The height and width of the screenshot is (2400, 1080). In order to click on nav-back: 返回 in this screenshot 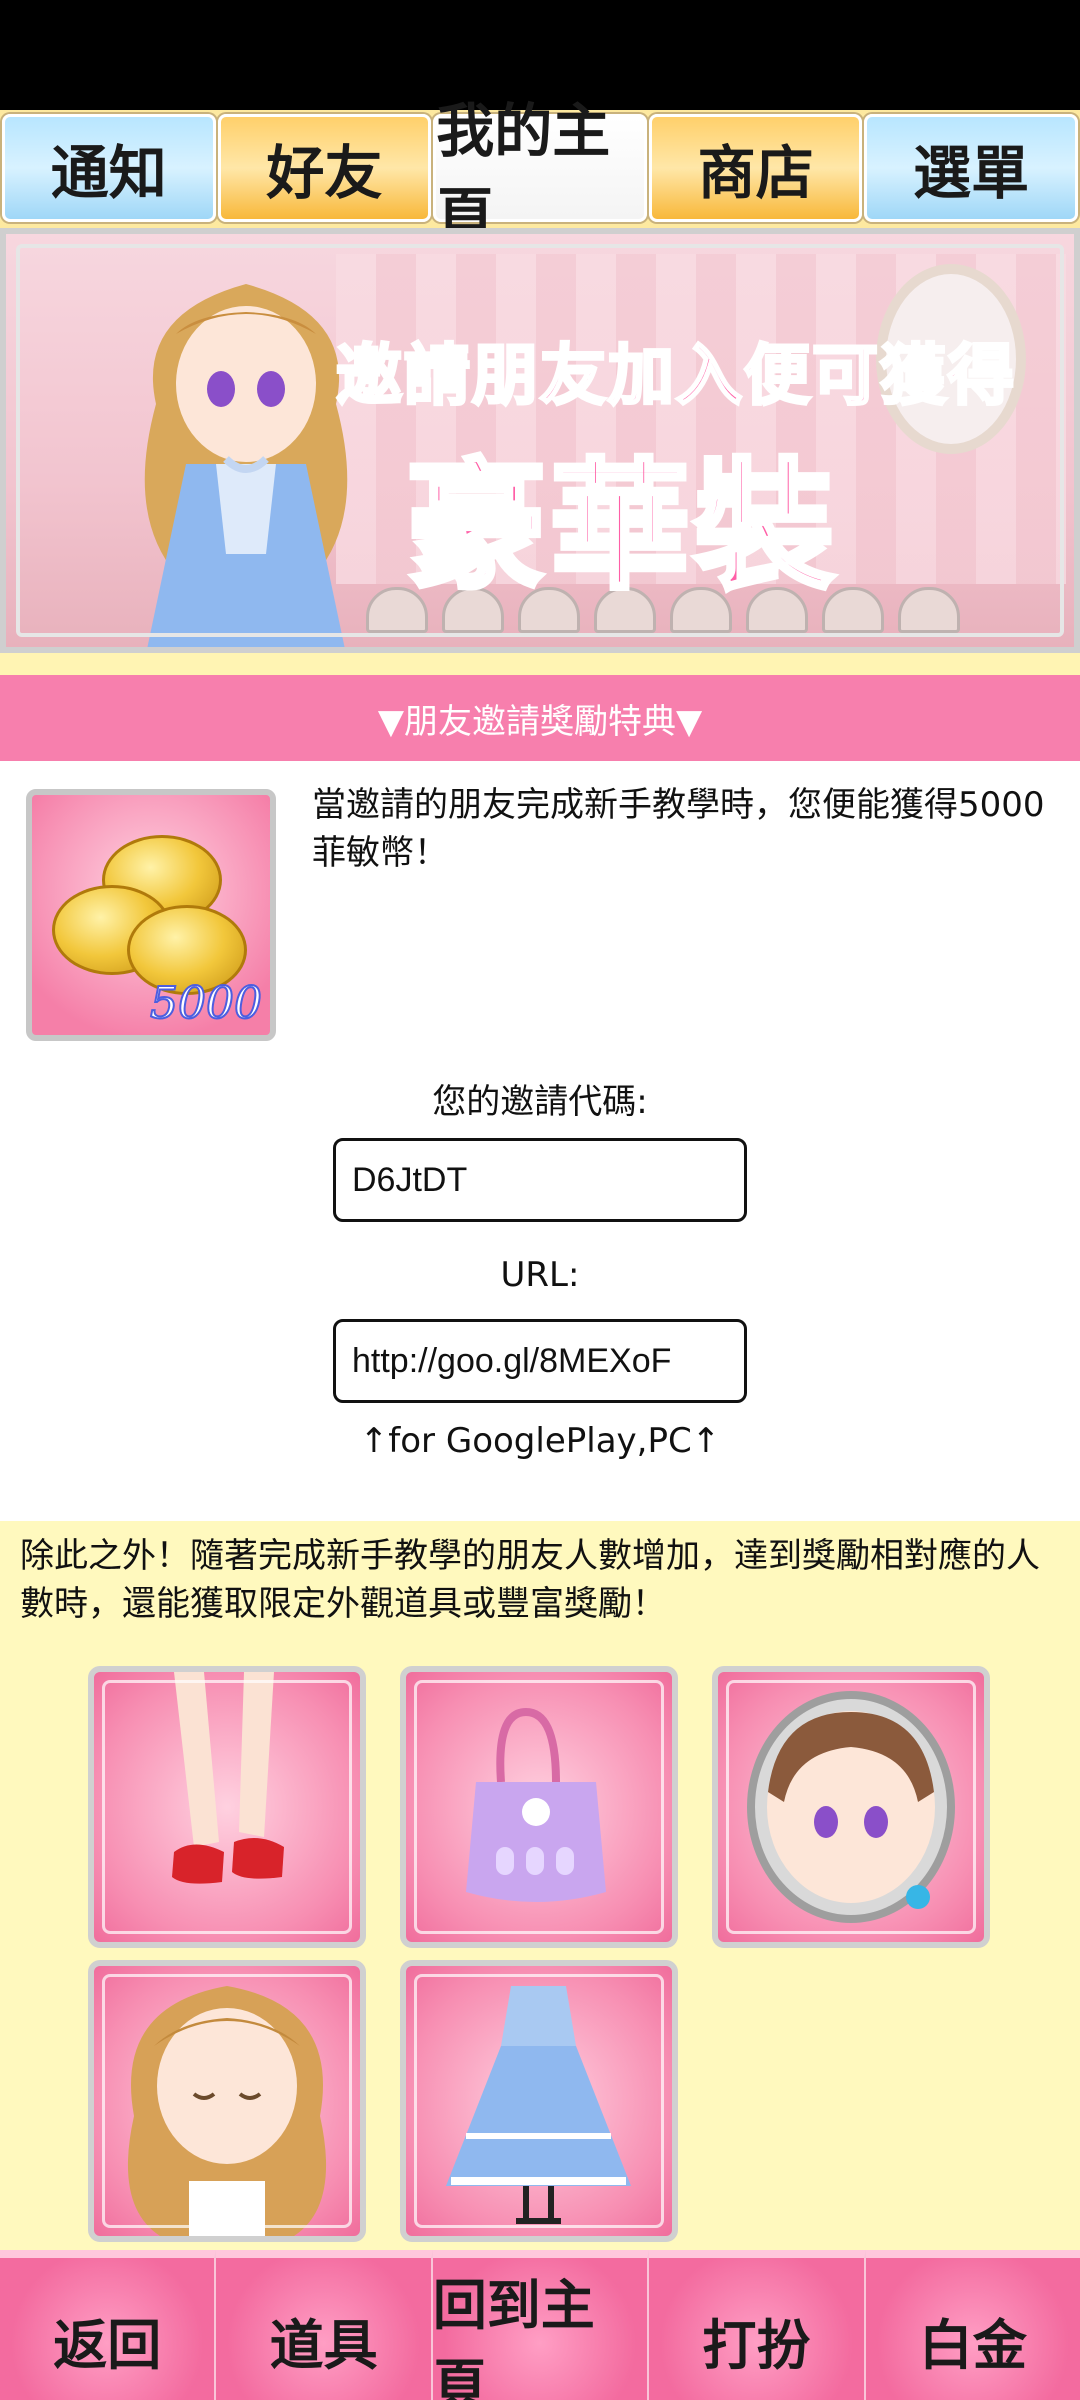, I will do `click(108, 2325)`.